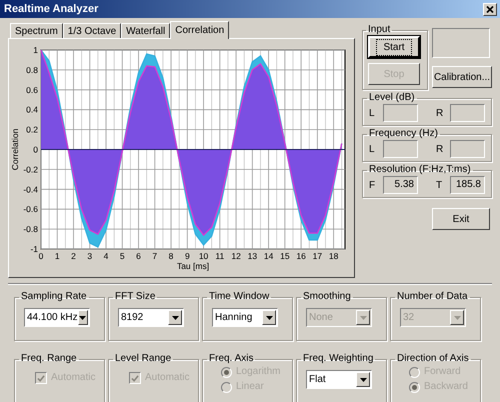 The height and width of the screenshot is (402, 500). I want to click on close-icon, so click(490, 9).